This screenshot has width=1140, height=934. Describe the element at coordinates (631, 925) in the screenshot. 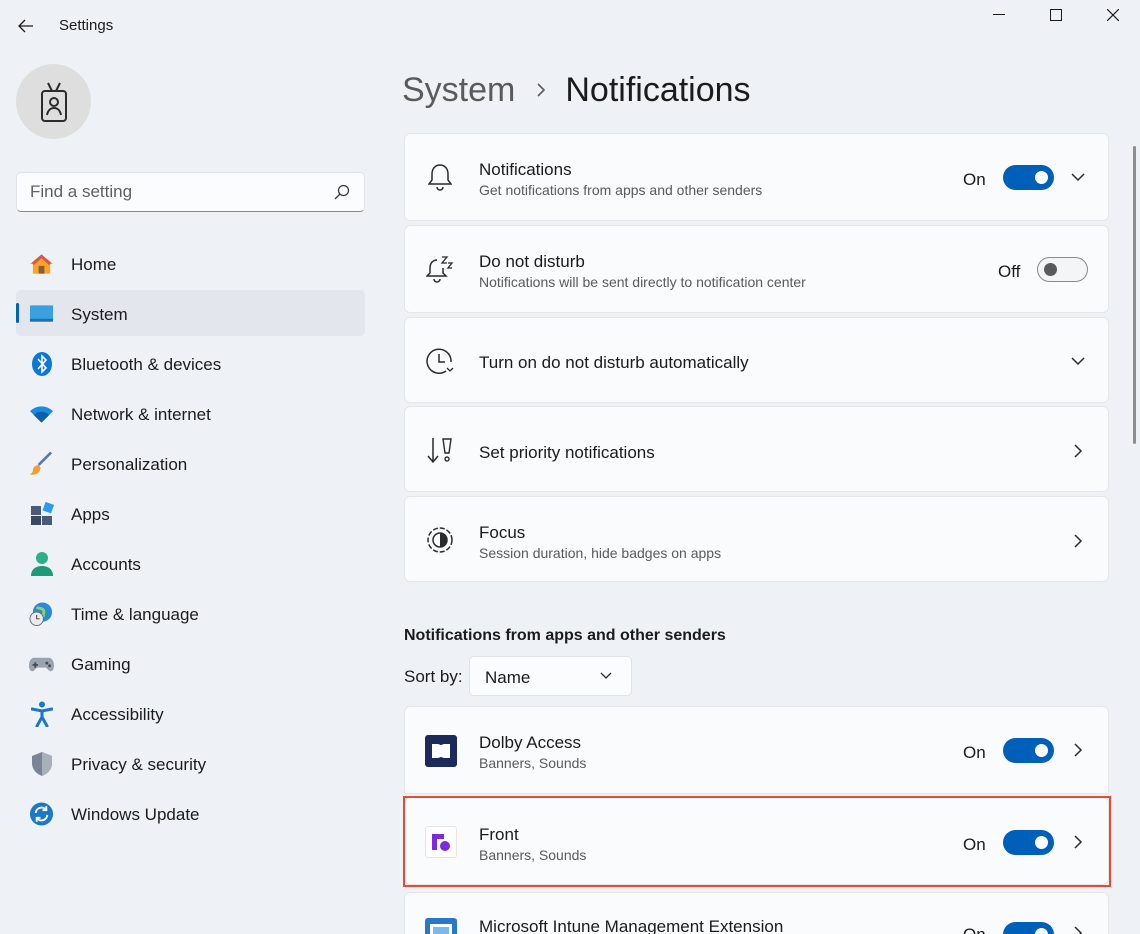

I see `app-name: Microsoft Intune Management Extension` at that location.